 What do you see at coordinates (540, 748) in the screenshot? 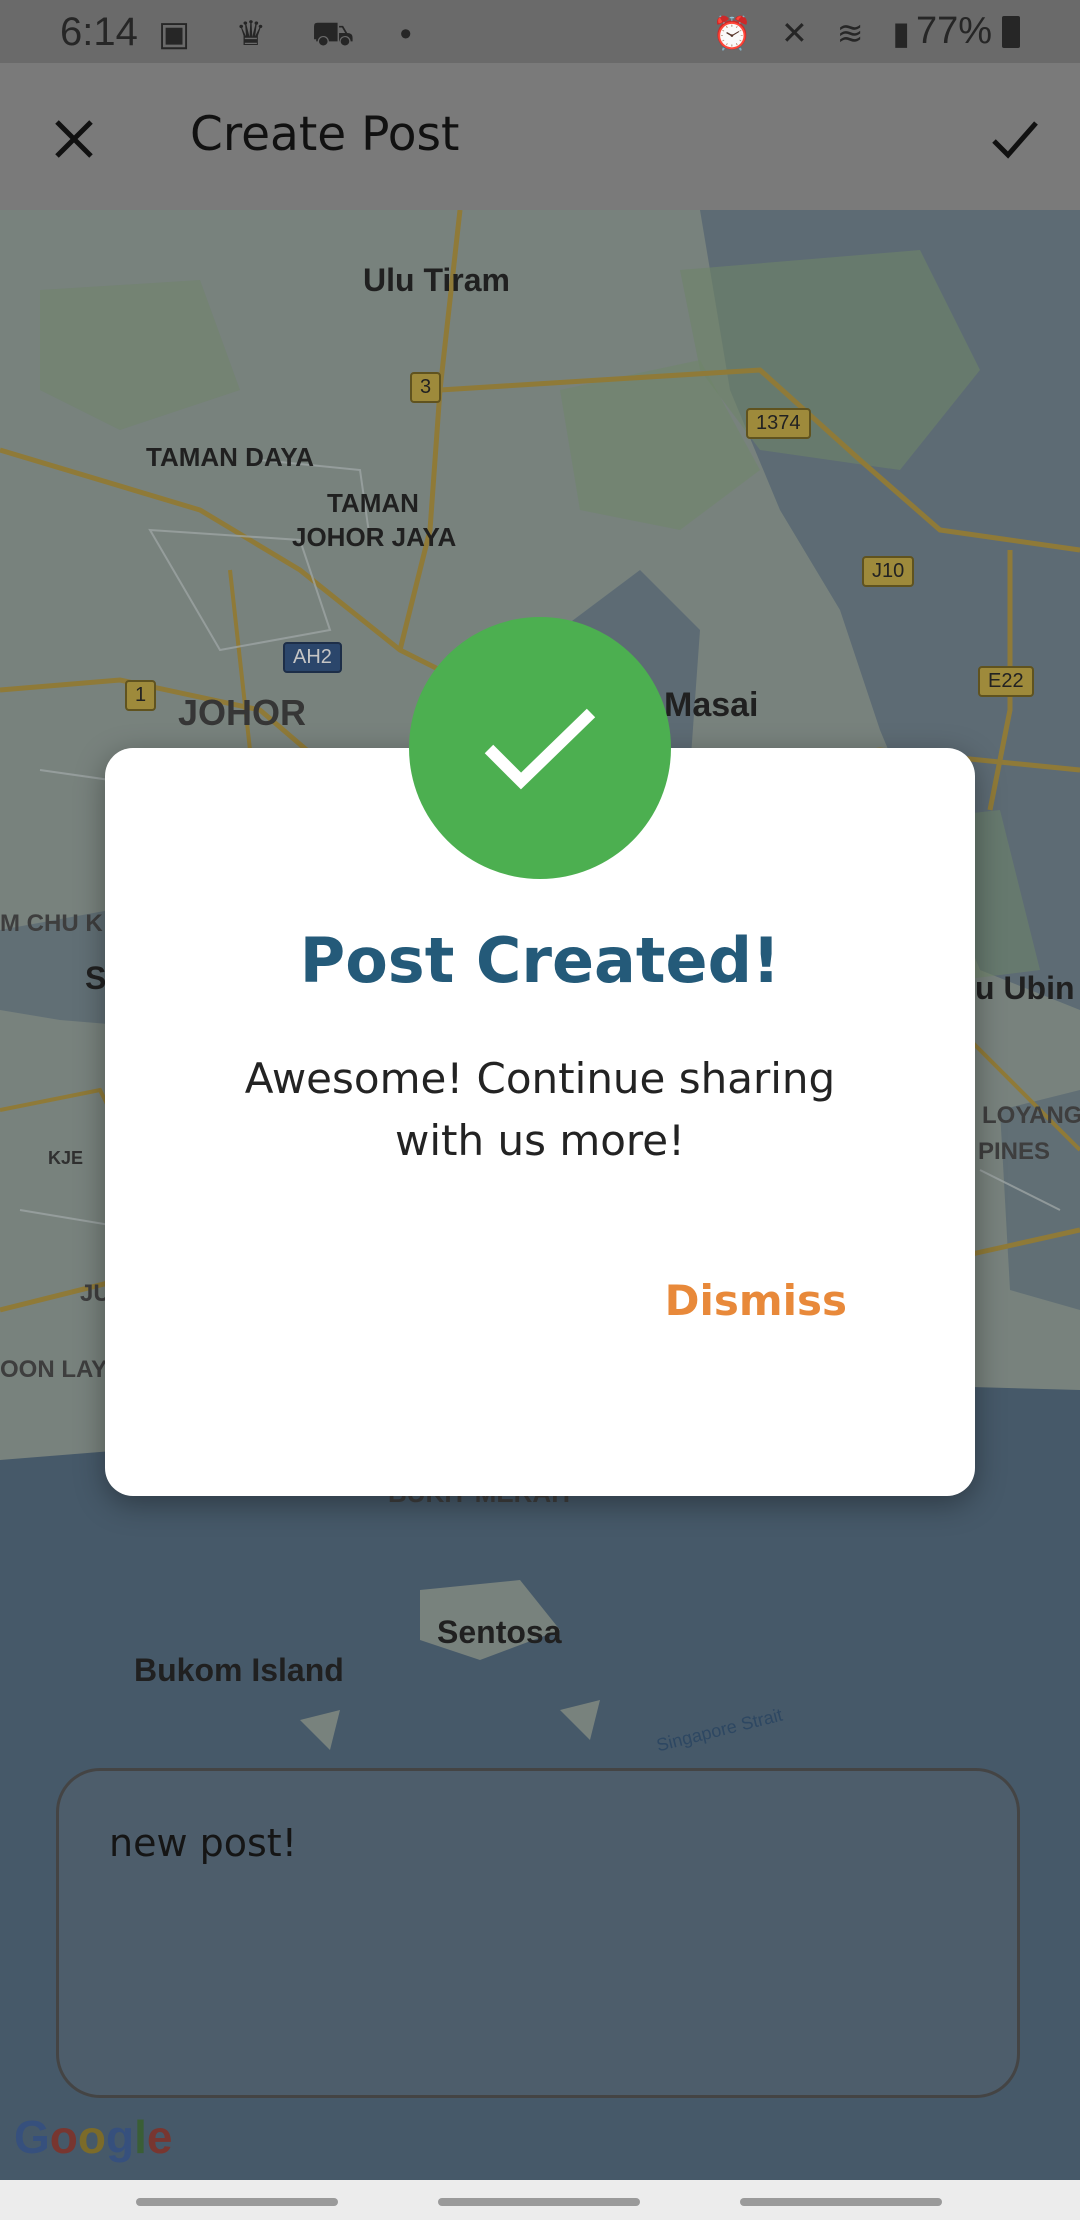
I see `success-check-icon` at bounding box center [540, 748].